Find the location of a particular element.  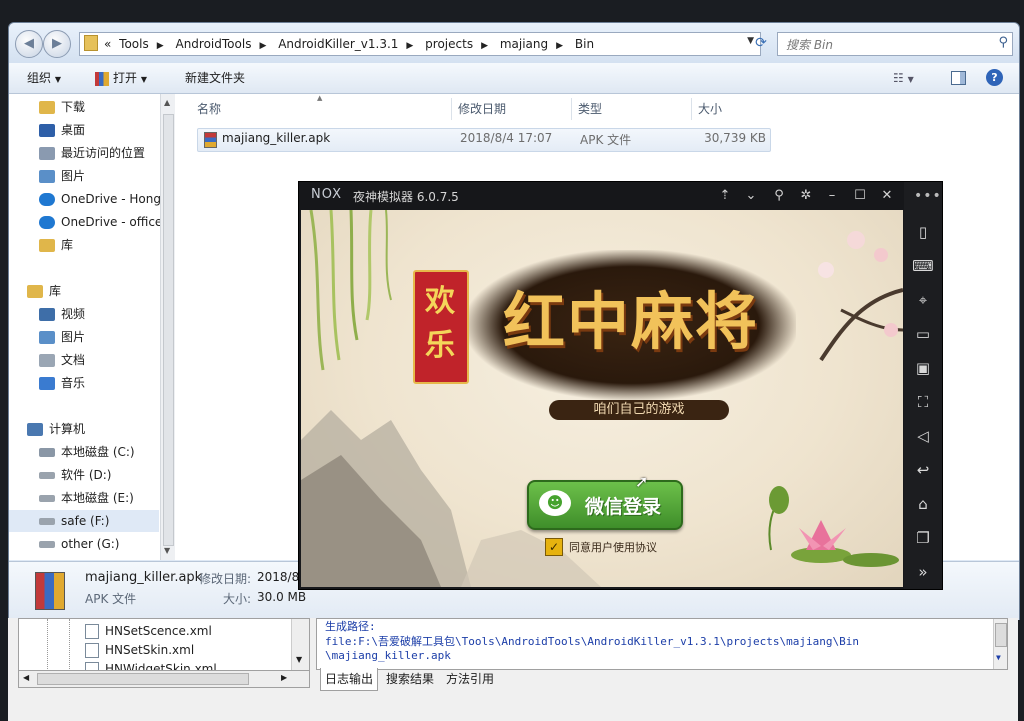

details-size-label: 大小: is located at coordinates (237, 599).